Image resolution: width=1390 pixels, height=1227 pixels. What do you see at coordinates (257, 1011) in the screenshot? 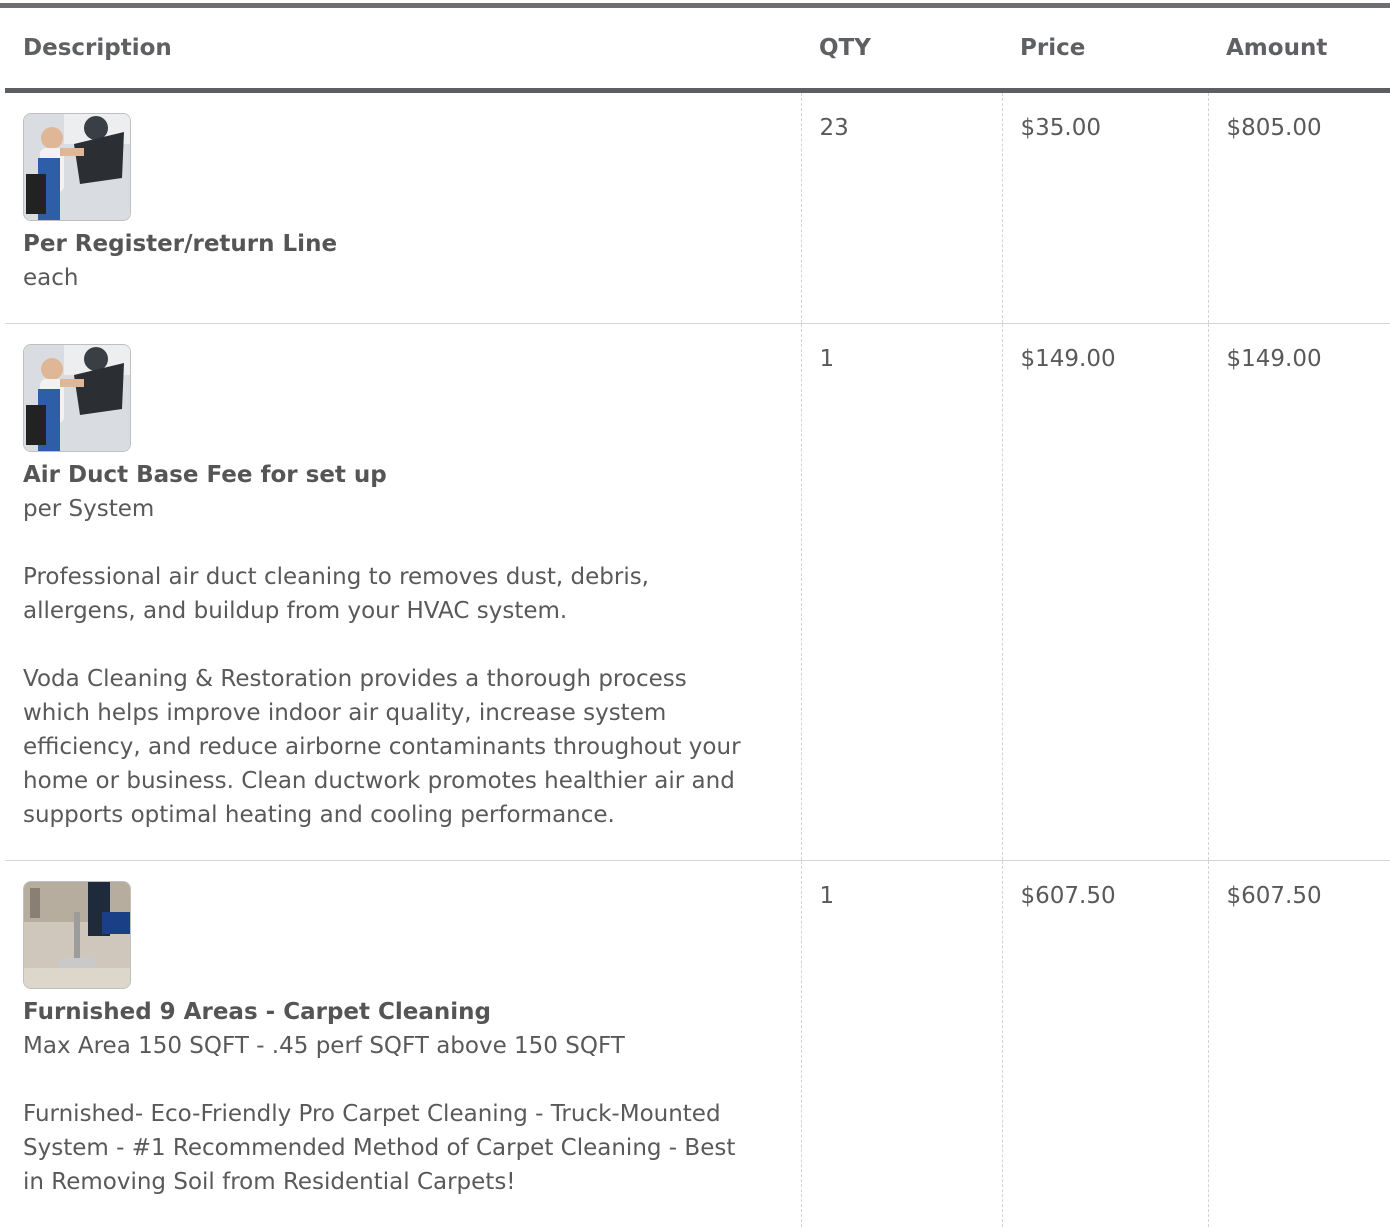
I see `item-name: Furnished 9 Areas - Carpet Cleaning` at bounding box center [257, 1011].